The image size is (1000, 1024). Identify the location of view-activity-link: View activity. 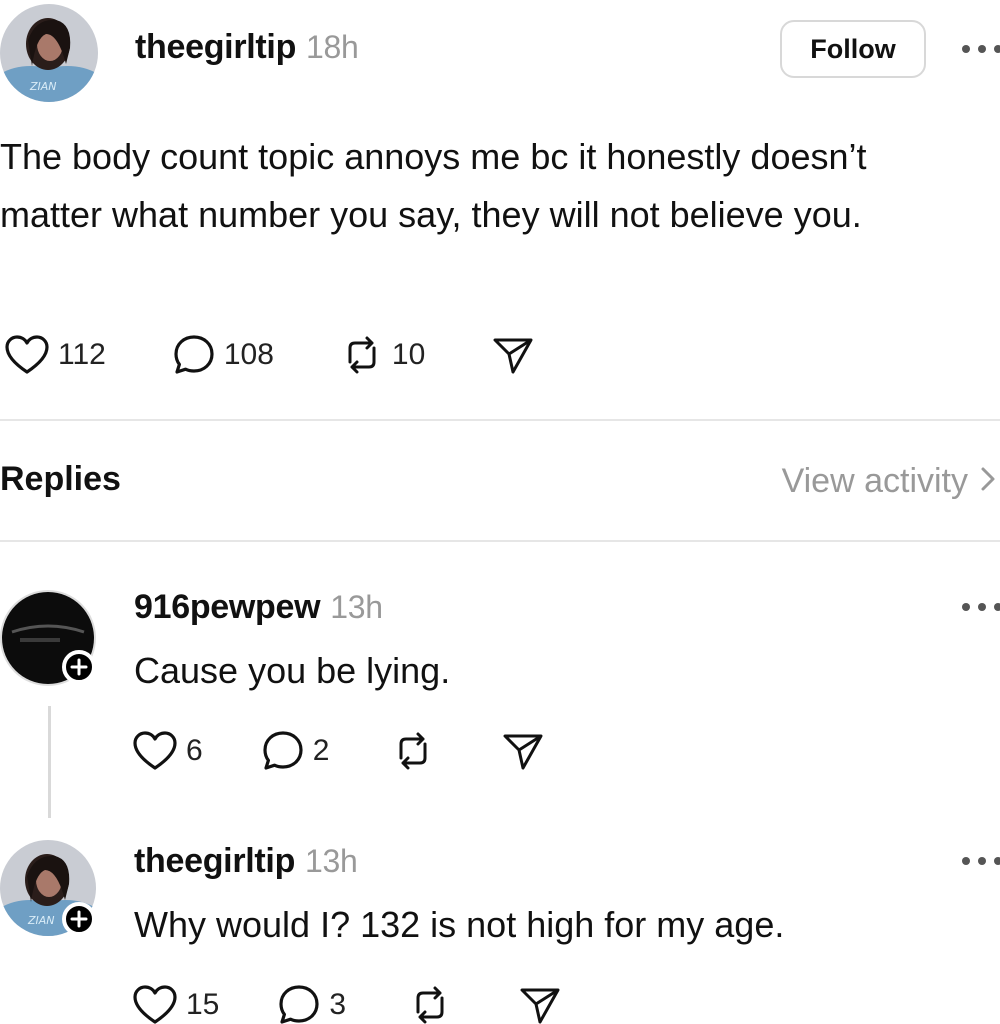
(889, 481).